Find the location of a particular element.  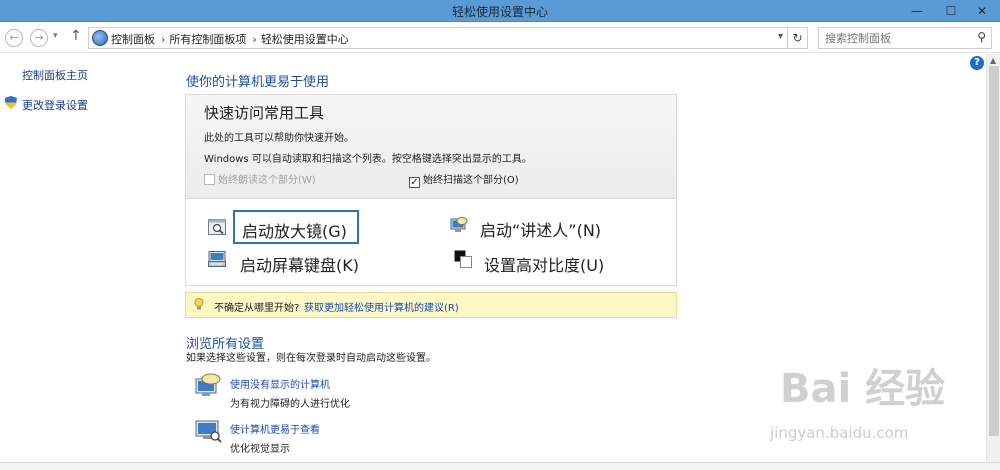

scrollbar-thumb is located at coordinates (994, 251).